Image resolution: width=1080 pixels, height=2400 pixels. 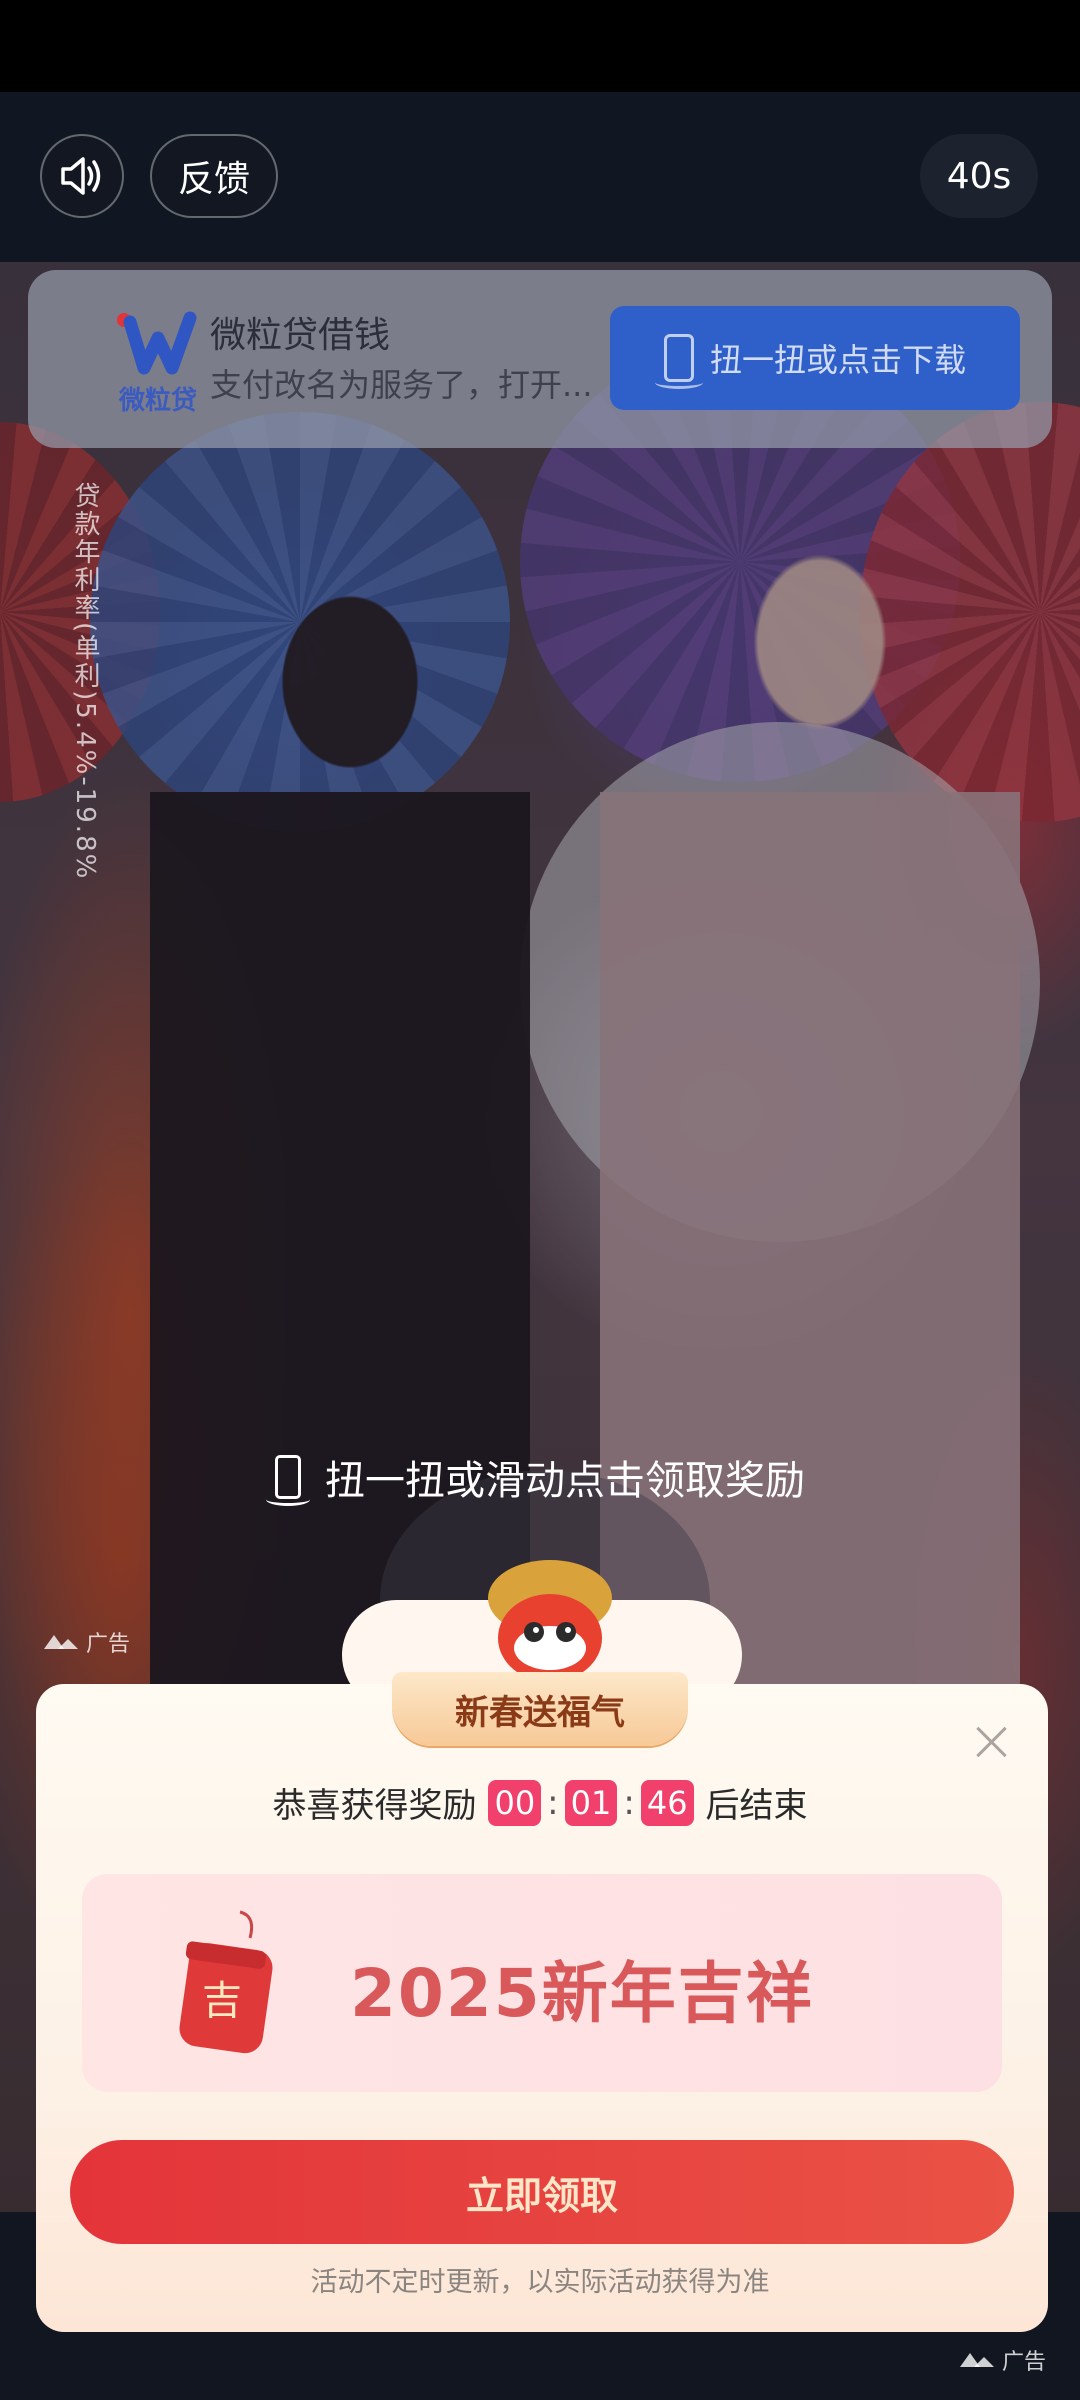 I want to click on feedback-button: 反馈, so click(x=214, y=176).